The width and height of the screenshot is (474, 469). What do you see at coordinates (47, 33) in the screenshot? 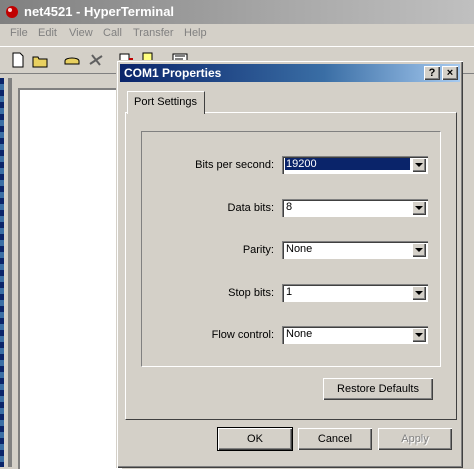
I see `menu-edit: Edit` at bounding box center [47, 33].